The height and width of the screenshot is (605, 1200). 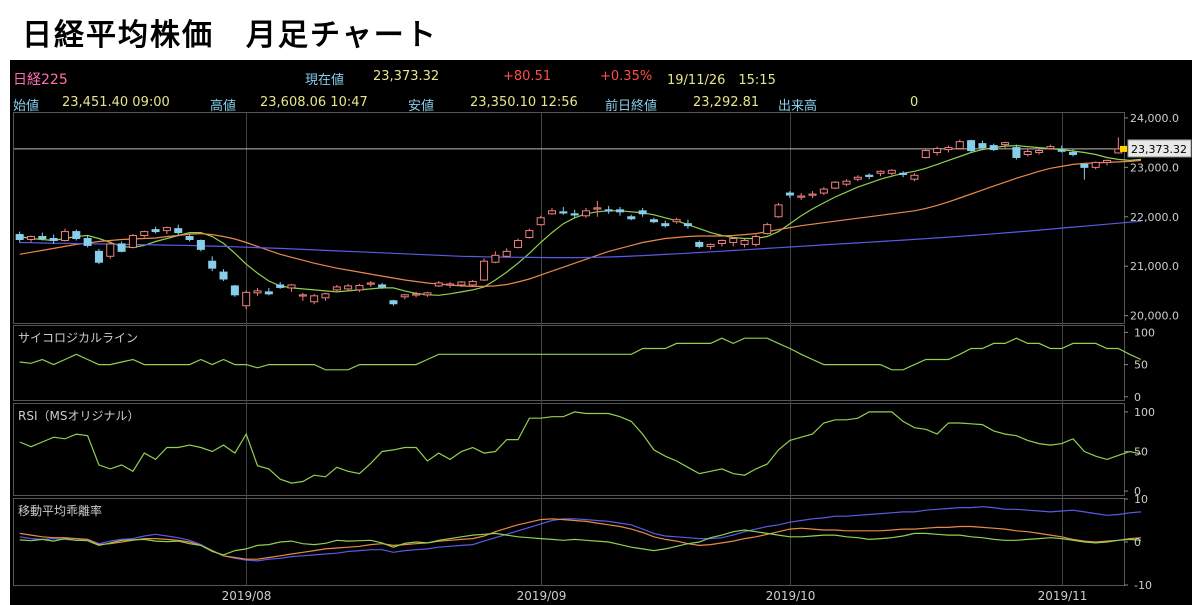 What do you see at coordinates (1159, 149) in the screenshot?
I see `current-price-tag-text: 23,373.32` at bounding box center [1159, 149].